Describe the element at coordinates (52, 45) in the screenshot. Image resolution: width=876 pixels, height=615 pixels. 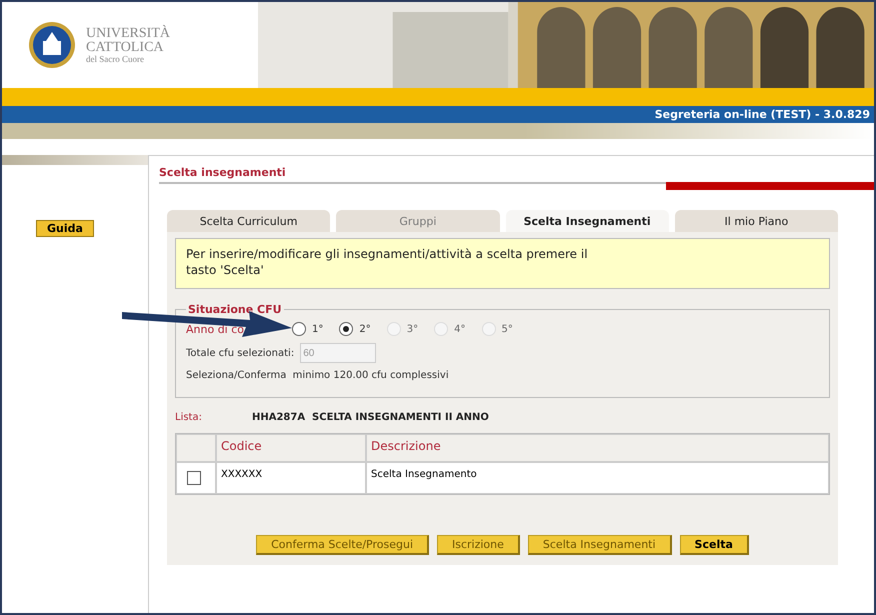
I see `crest-icon` at that location.